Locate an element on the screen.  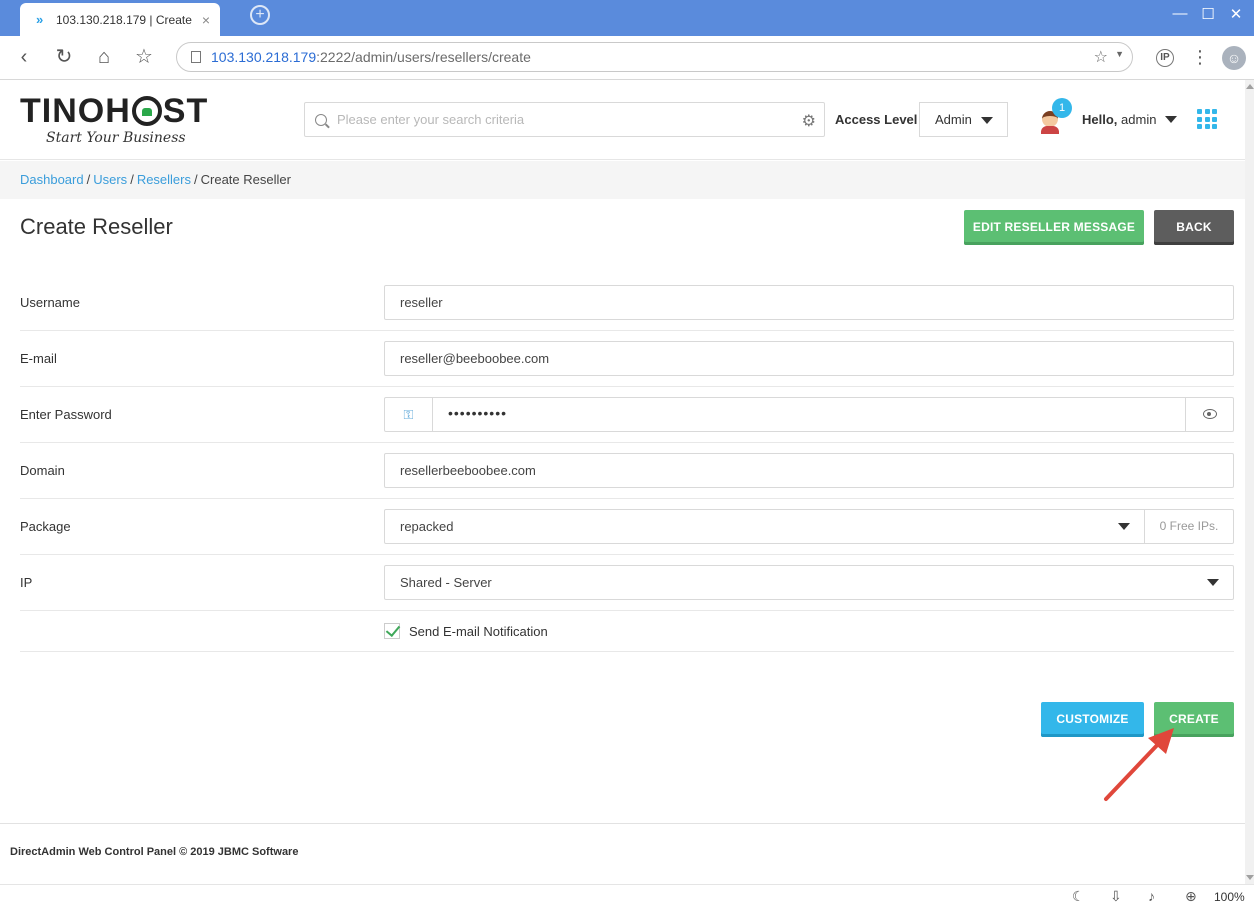
minimize-icon: — is located at coordinates (1180, 13).